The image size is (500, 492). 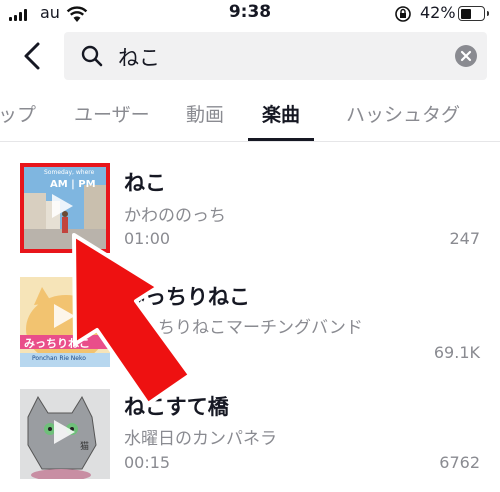 I want to click on battery-percentage: 42%, so click(x=438, y=12).